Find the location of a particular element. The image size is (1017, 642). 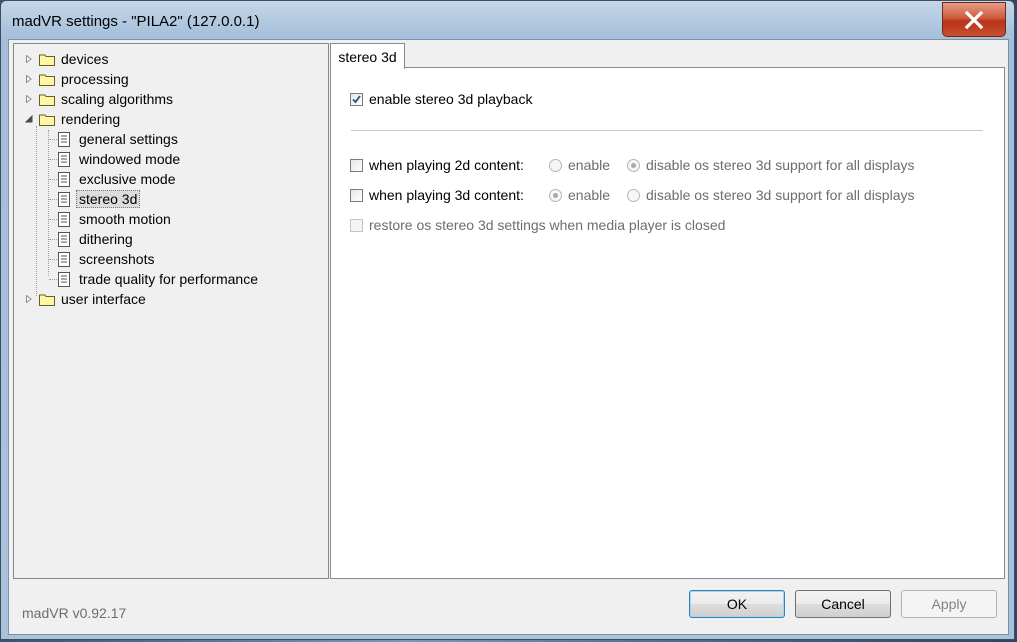

restore-checkbox is located at coordinates (356, 225).